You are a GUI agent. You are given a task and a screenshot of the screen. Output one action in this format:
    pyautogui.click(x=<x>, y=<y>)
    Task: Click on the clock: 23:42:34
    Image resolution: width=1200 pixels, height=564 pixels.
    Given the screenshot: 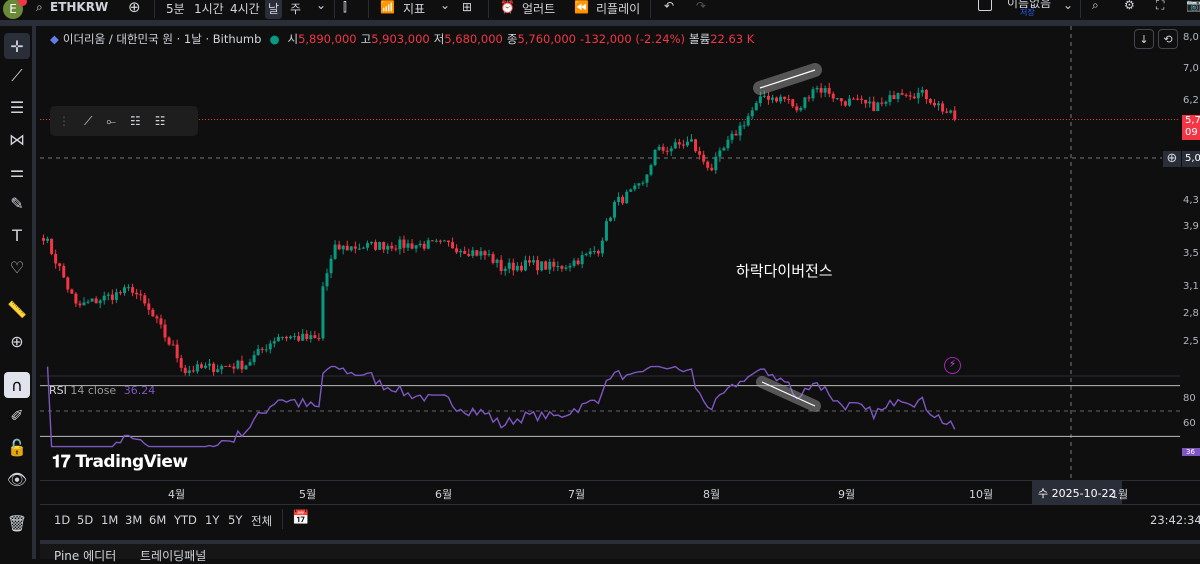 What is the action you would take?
    pyautogui.click(x=1175, y=520)
    